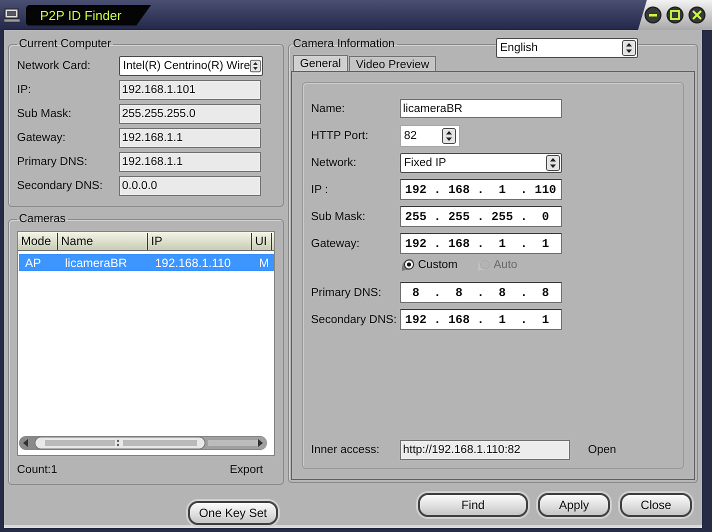  What do you see at coordinates (65, 44) in the screenshot?
I see `group-title: Current Computer` at bounding box center [65, 44].